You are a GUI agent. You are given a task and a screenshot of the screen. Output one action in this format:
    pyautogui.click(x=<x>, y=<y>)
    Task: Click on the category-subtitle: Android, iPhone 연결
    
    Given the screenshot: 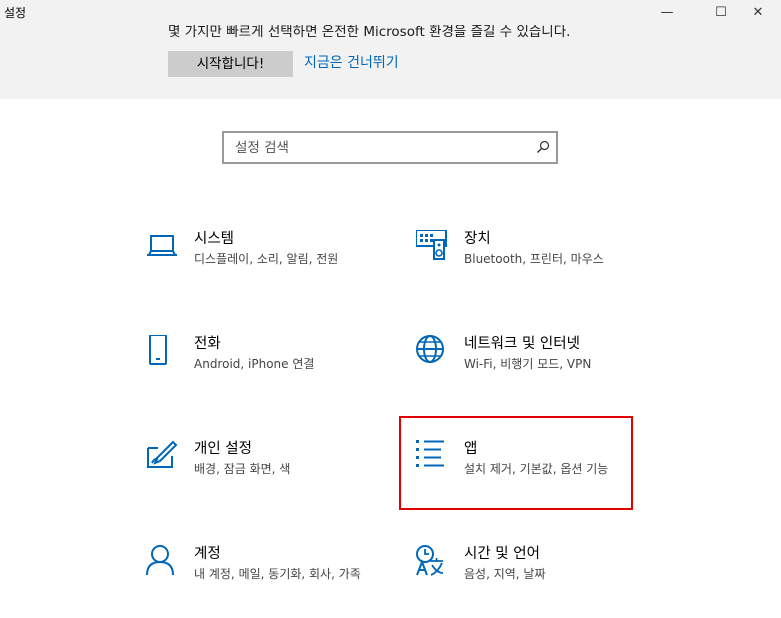 What is the action you would take?
    pyautogui.click(x=254, y=364)
    